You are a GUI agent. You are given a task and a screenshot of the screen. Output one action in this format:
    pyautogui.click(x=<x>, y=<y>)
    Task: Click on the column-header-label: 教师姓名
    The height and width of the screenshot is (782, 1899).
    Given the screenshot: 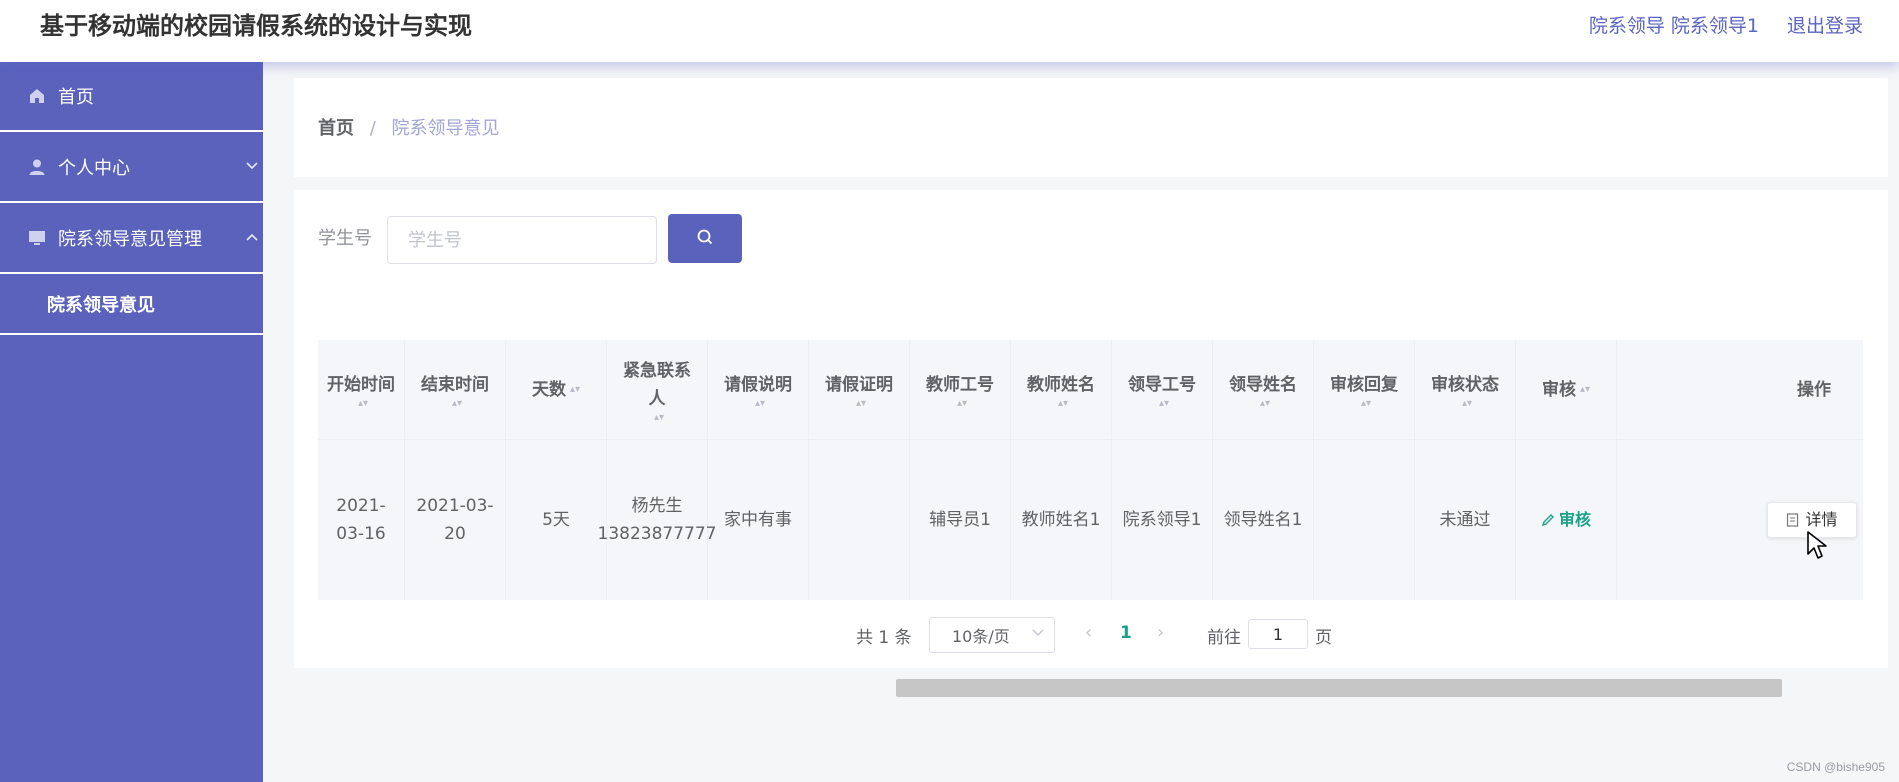 What is the action you would take?
    pyautogui.click(x=1061, y=384)
    